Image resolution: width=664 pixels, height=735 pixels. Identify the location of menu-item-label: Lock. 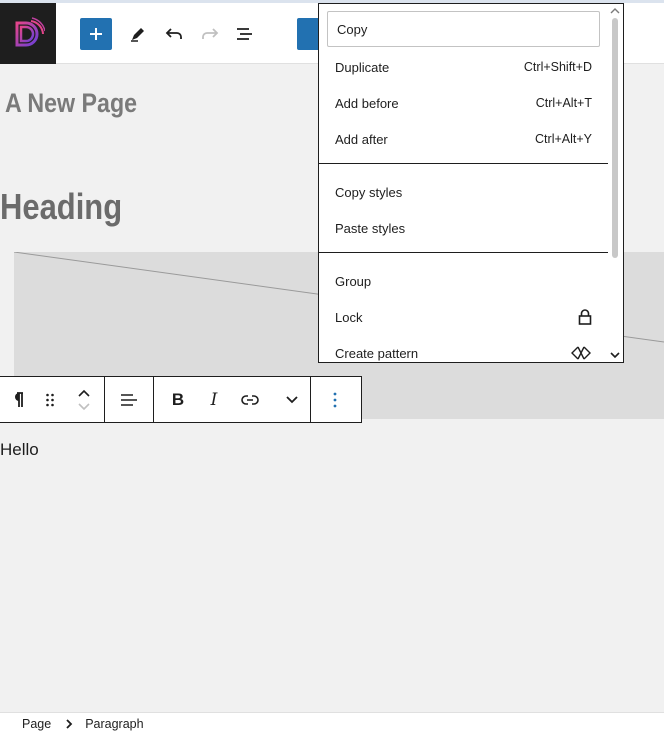
(349, 317).